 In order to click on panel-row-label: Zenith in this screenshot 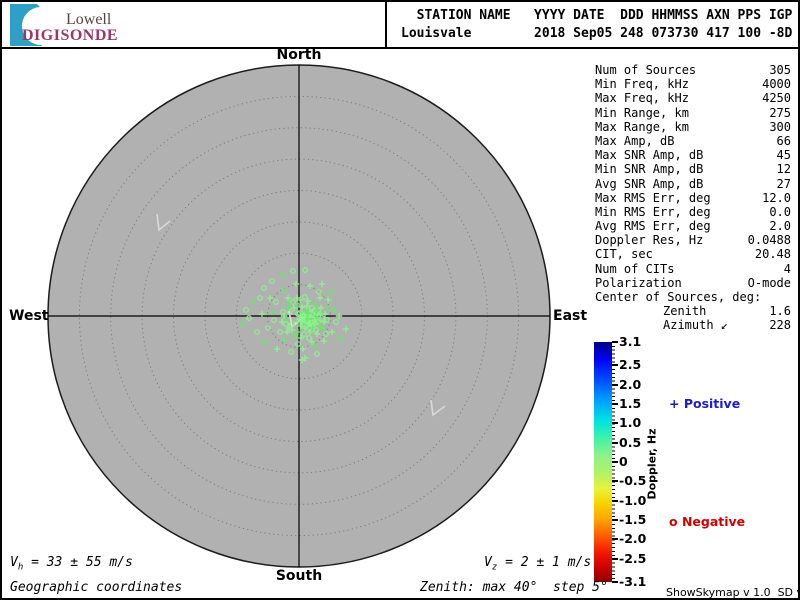, I will do `click(685, 311)`.